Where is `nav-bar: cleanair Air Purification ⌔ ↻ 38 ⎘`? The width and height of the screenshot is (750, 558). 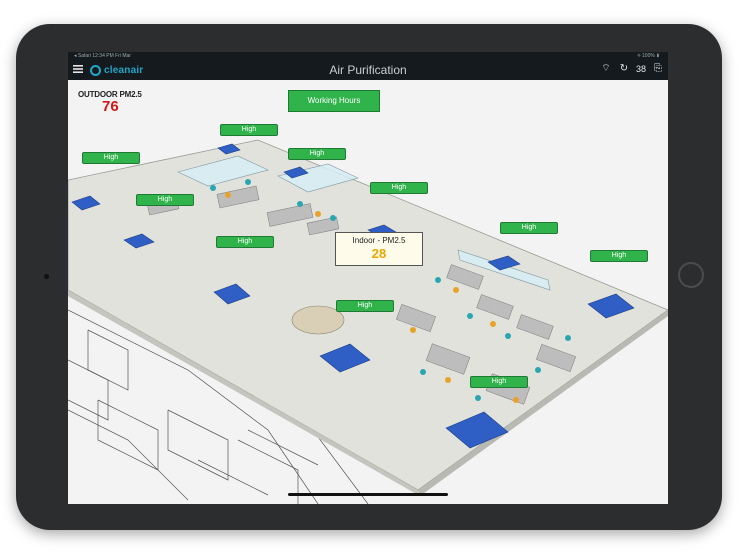 nav-bar: cleanair Air Purification ⌔ ↻ 38 ⎘ is located at coordinates (368, 70).